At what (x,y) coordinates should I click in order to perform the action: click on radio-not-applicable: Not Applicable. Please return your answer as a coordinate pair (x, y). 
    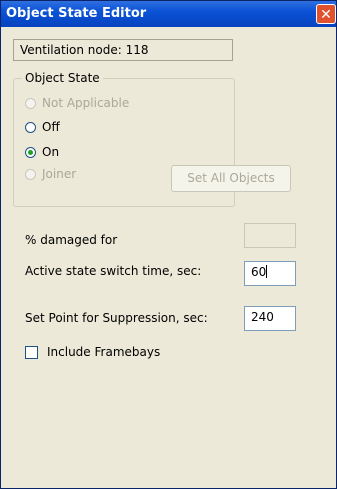
    Looking at the image, I should click on (77, 103).